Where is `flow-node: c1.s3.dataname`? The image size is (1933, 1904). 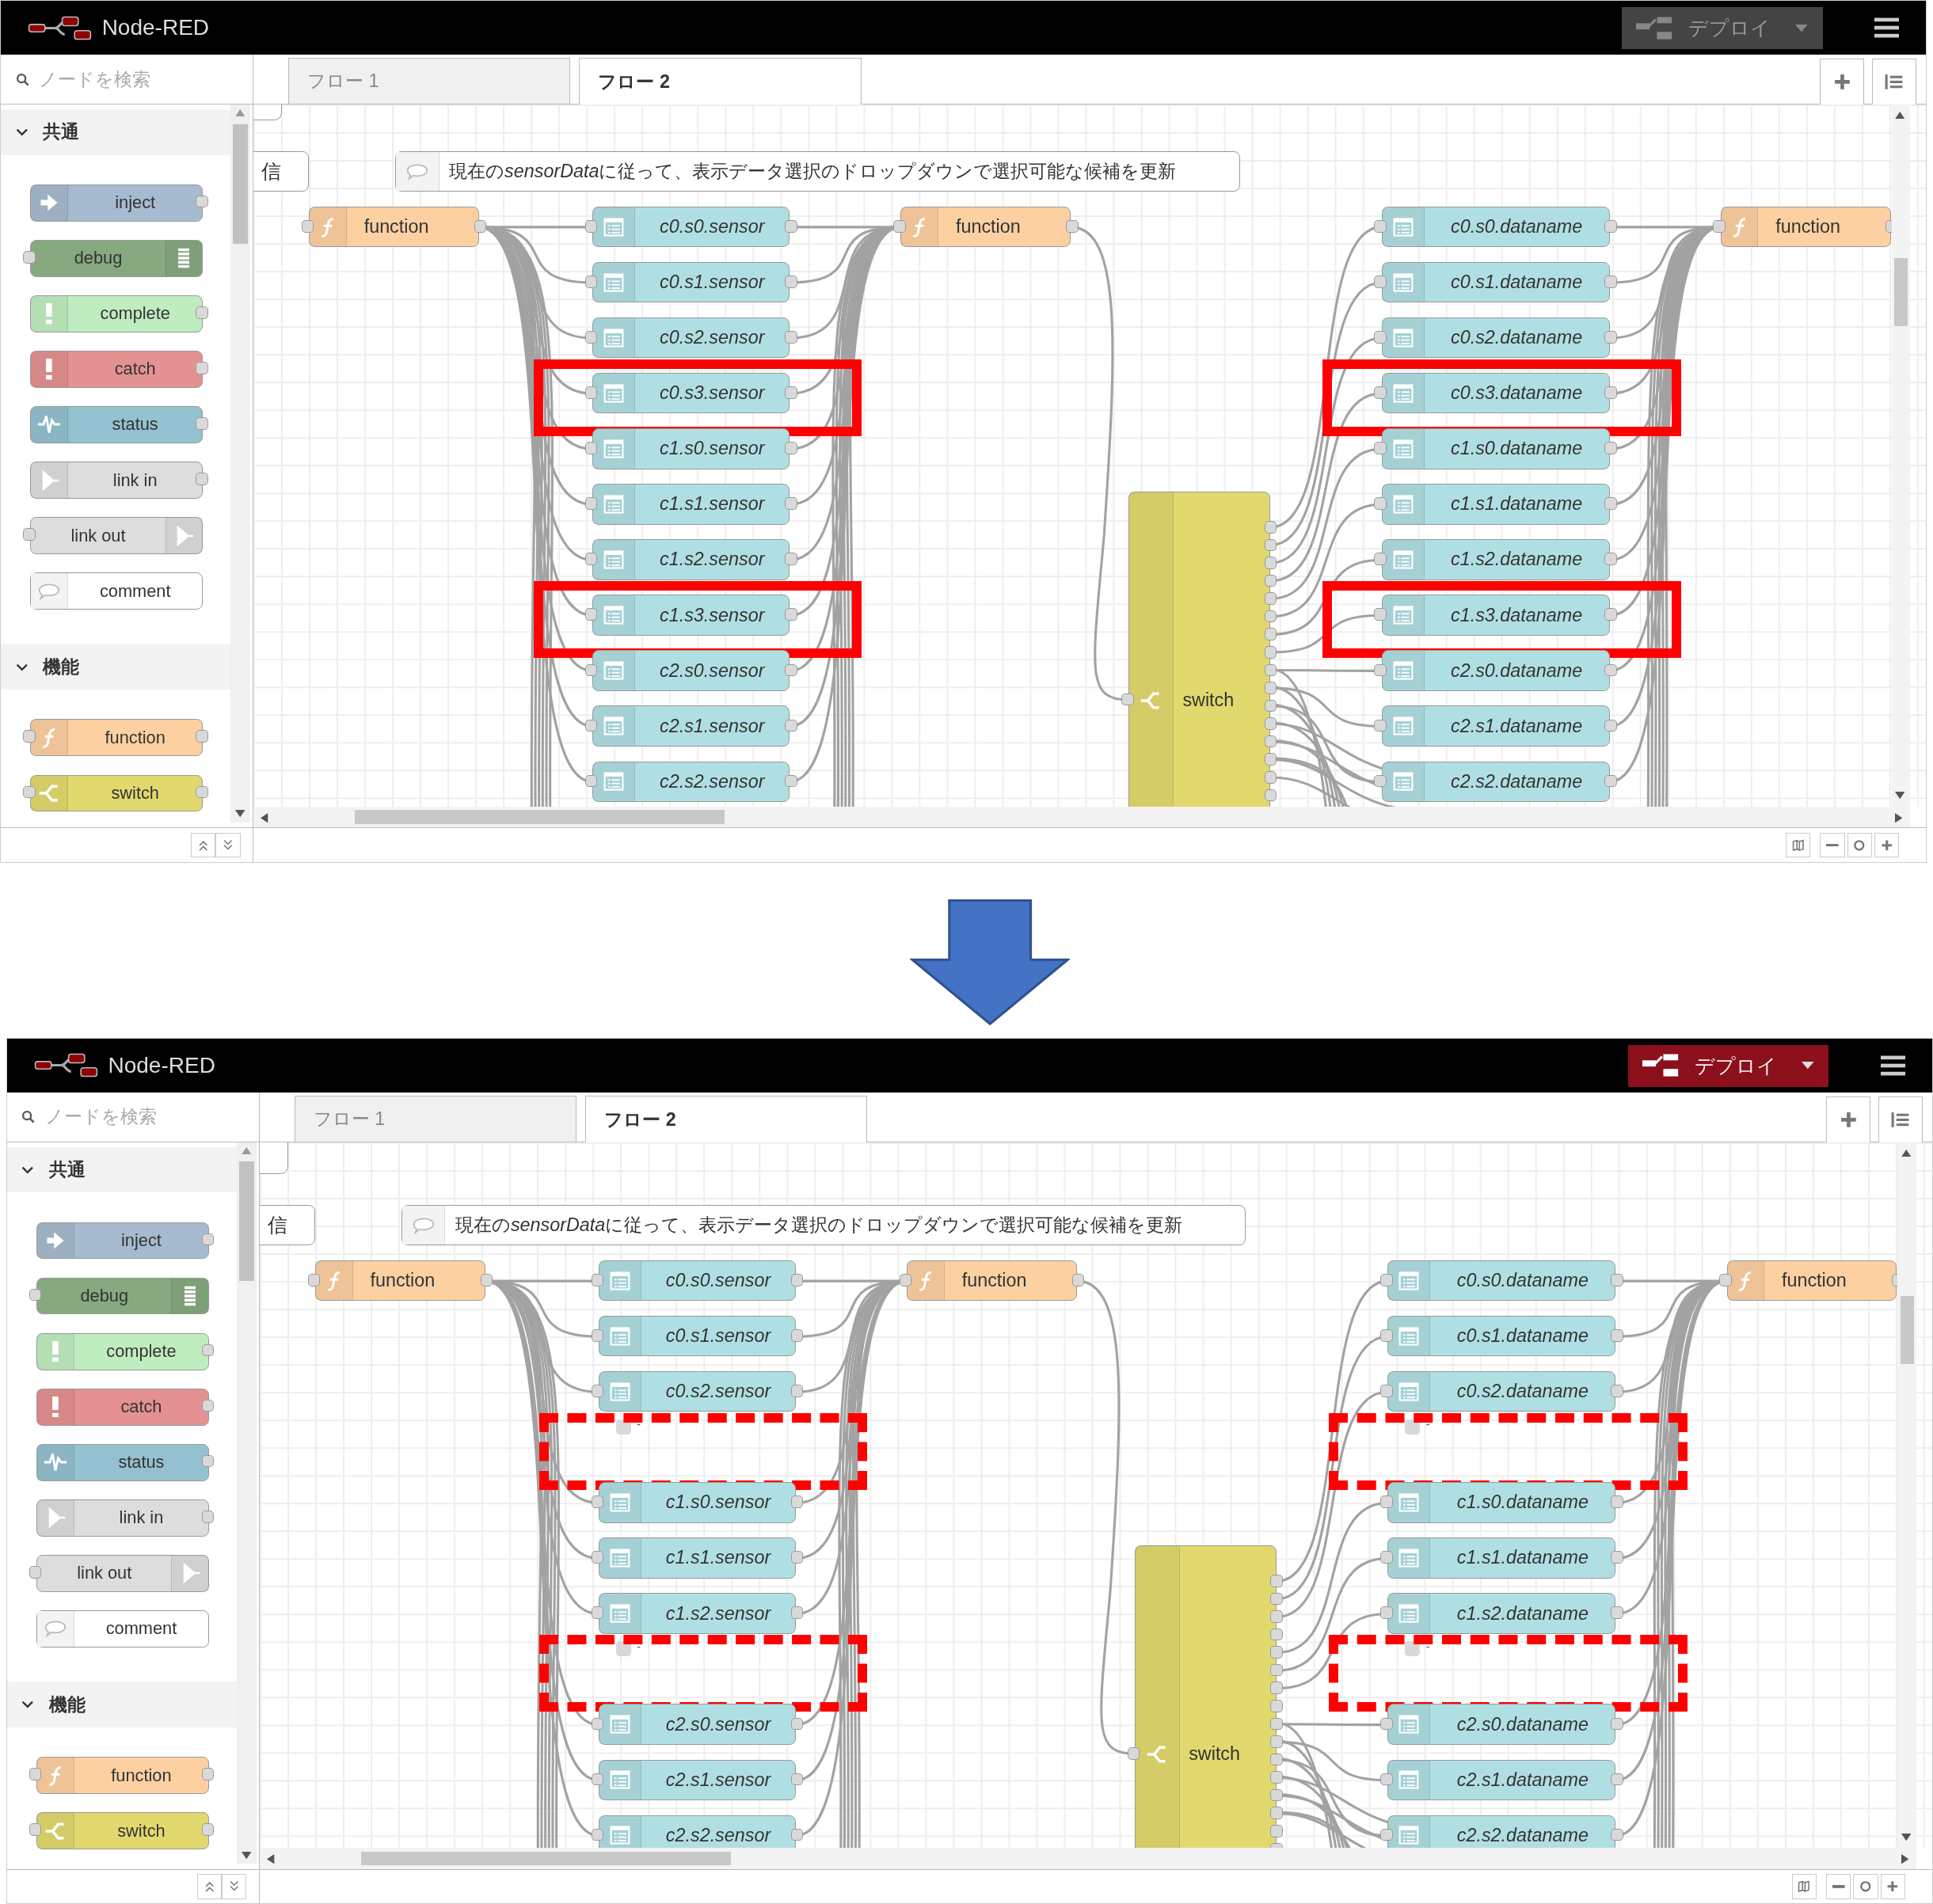 flow-node: c1.s3.dataname is located at coordinates (1495, 615).